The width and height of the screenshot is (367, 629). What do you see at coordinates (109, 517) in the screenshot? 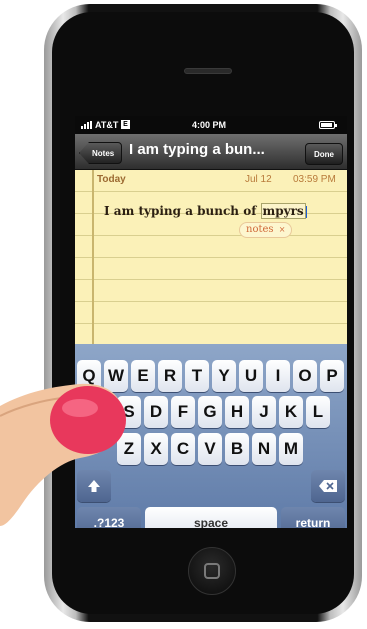
I see `numbers-key: .?123` at bounding box center [109, 517].